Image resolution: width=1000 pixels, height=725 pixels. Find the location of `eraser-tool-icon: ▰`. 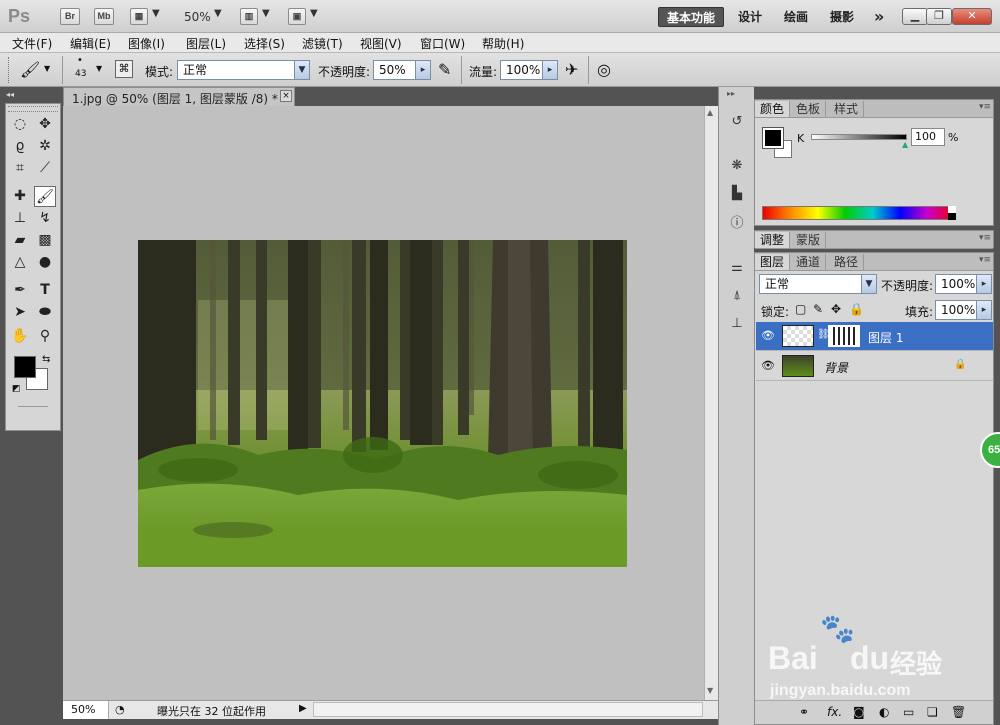

eraser-tool-icon: ▰ is located at coordinates (20, 240).